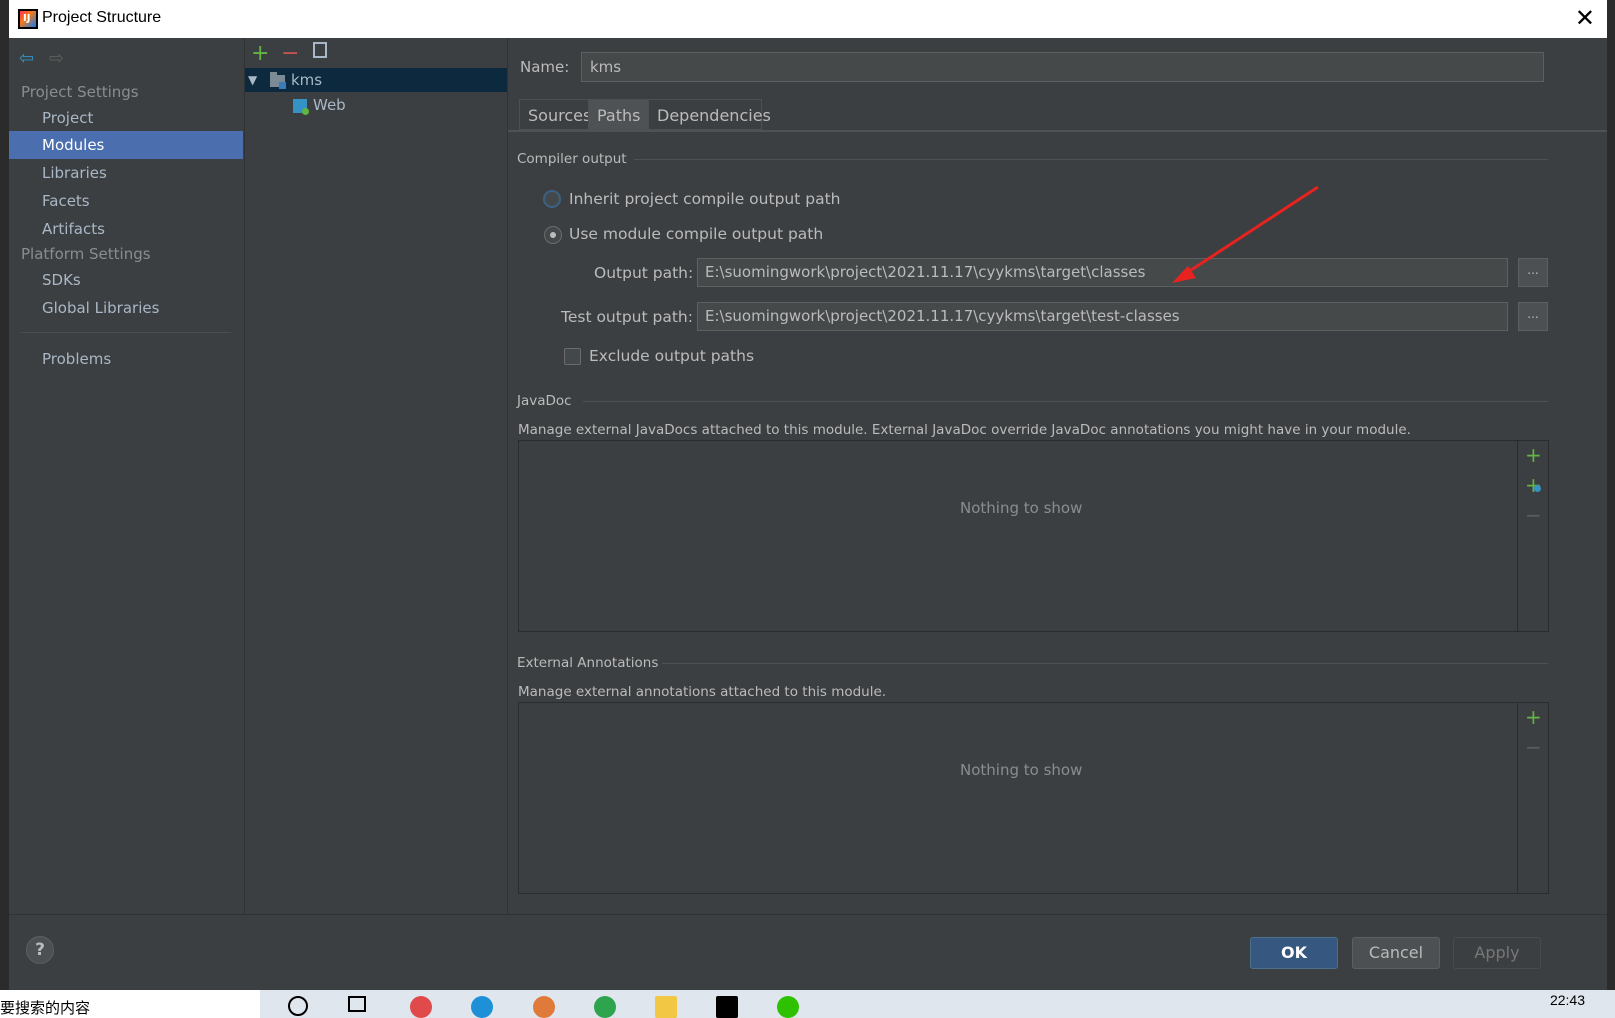  I want to click on task-view-icon, so click(357, 1004).